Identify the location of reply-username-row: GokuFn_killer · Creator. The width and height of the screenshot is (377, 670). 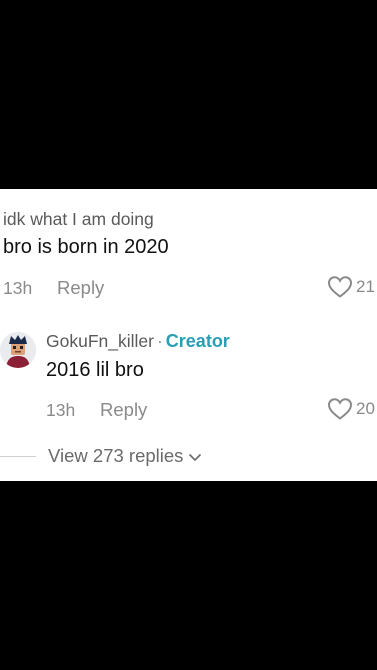
(138, 341).